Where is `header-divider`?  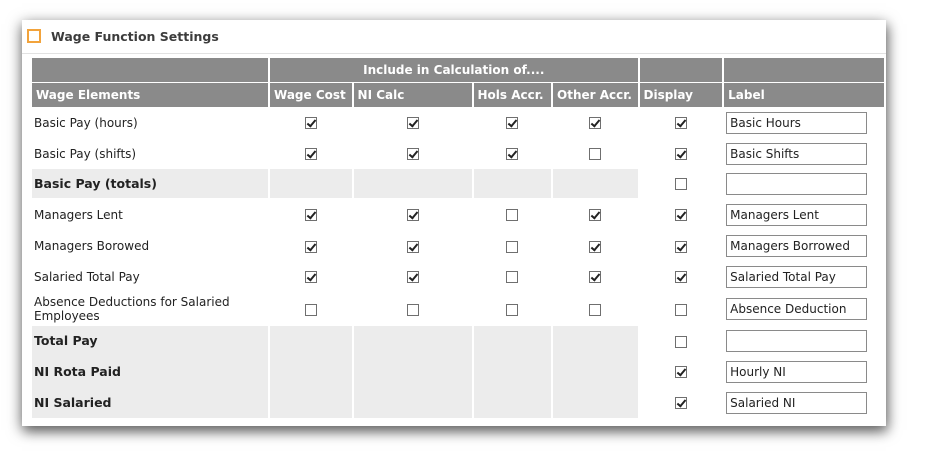 header-divider is located at coordinates (454, 53).